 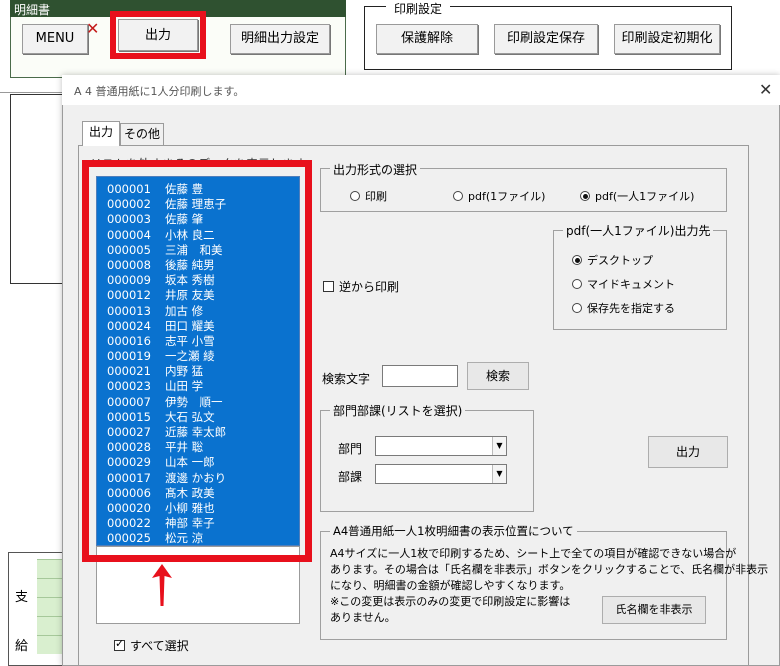 What do you see at coordinates (159, 91) in the screenshot?
I see `dialog-title: A 4 普通用紙に1人分印刷します。` at bounding box center [159, 91].